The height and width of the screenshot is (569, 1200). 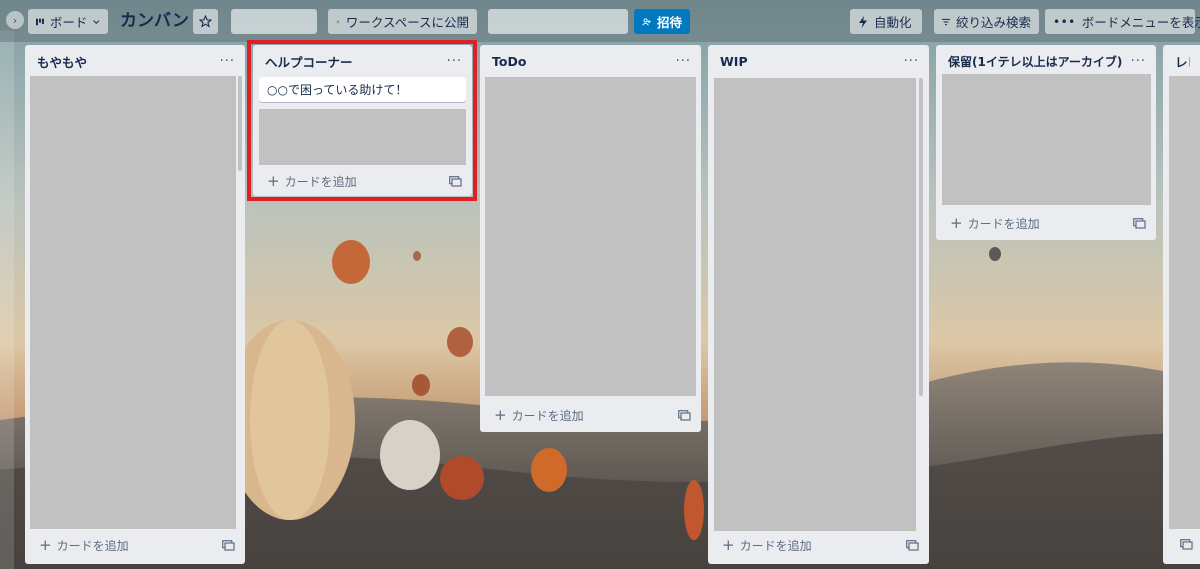 What do you see at coordinates (337, 90) in the screenshot?
I see `card-title: ○○で困っている助けて！` at bounding box center [337, 90].